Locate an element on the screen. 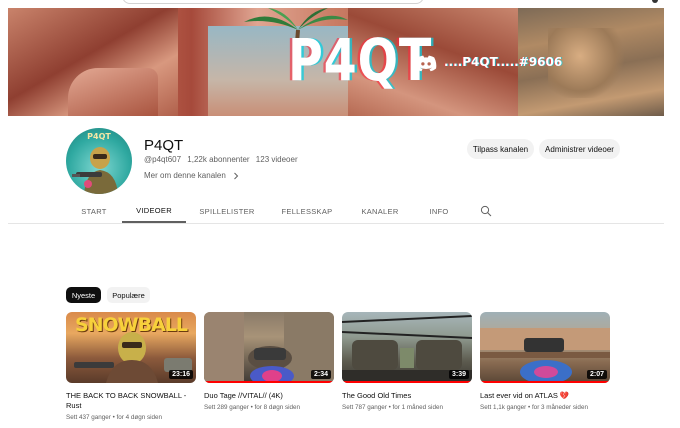 The height and width of the screenshot is (428, 680). sort-newest-chip: Nyeste is located at coordinates (83, 295).